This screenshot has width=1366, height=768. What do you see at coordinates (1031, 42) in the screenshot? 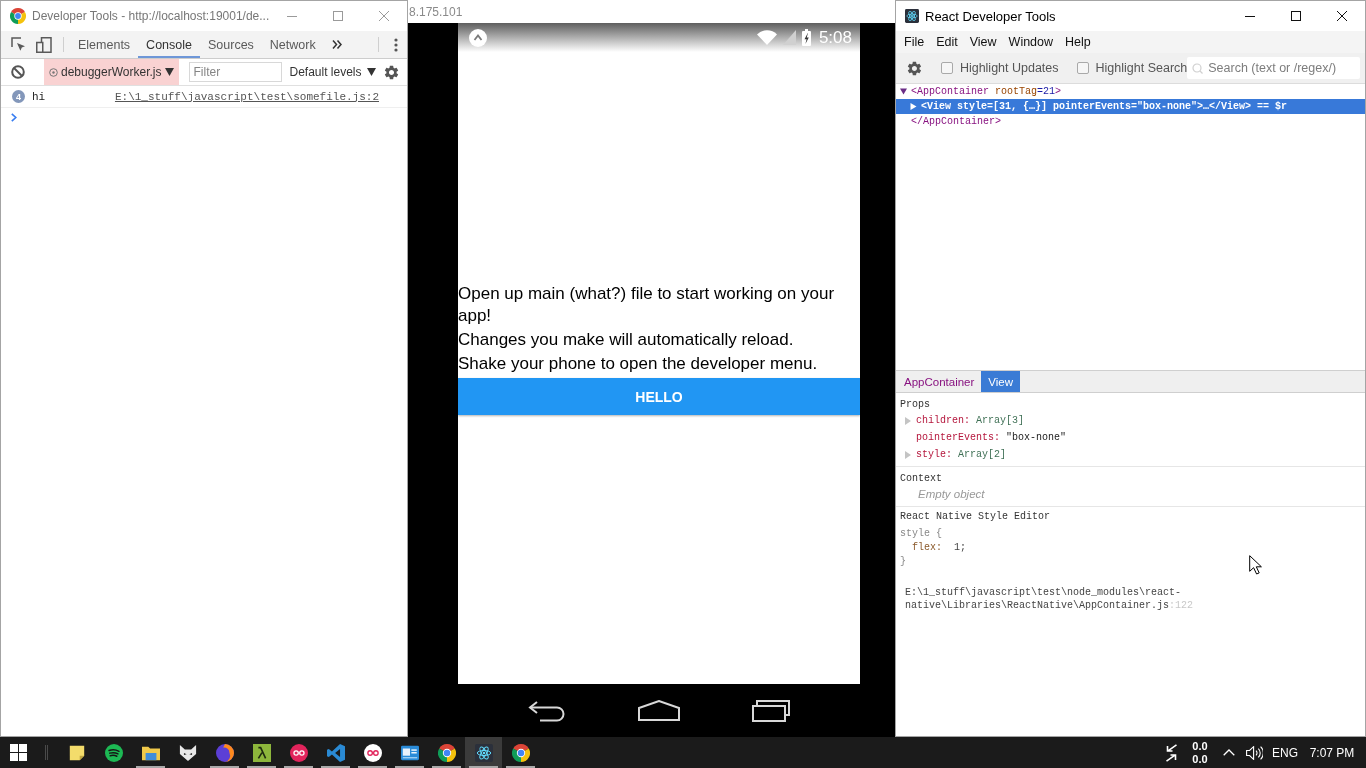
I see `menu-item: Window` at bounding box center [1031, 42].